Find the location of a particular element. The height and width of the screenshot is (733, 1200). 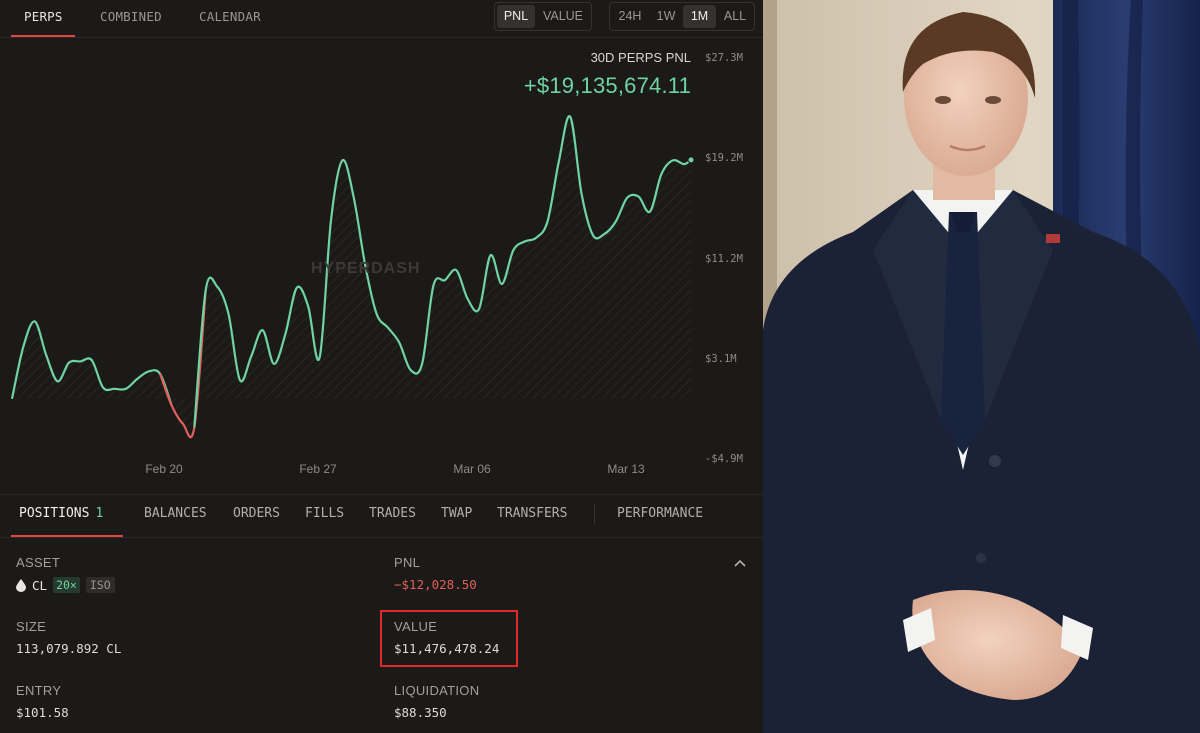

range-24h-button: 24H is located at coordinates (630, 16).